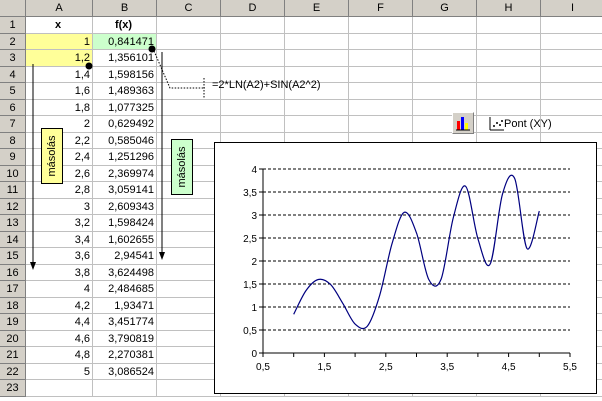 The height and width of the screenshot is (401, 602). Describe the element at coordinates (13, 74) in the screenshot. I see `row-header-4: 4` at that location.